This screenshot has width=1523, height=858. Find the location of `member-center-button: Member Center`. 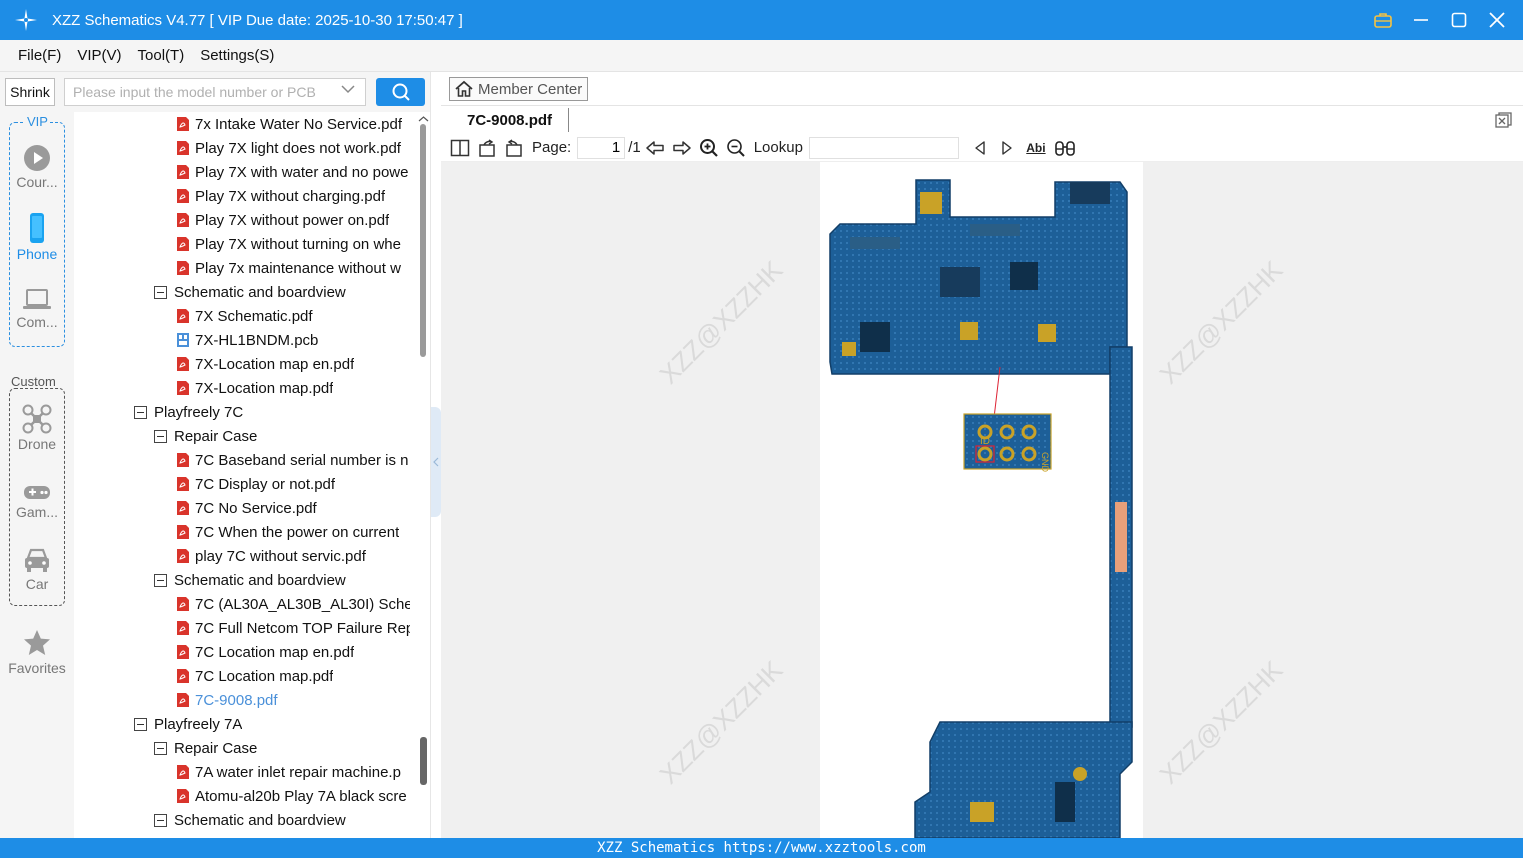

member-center-button: Member Center is located at coordinates (518, 89).